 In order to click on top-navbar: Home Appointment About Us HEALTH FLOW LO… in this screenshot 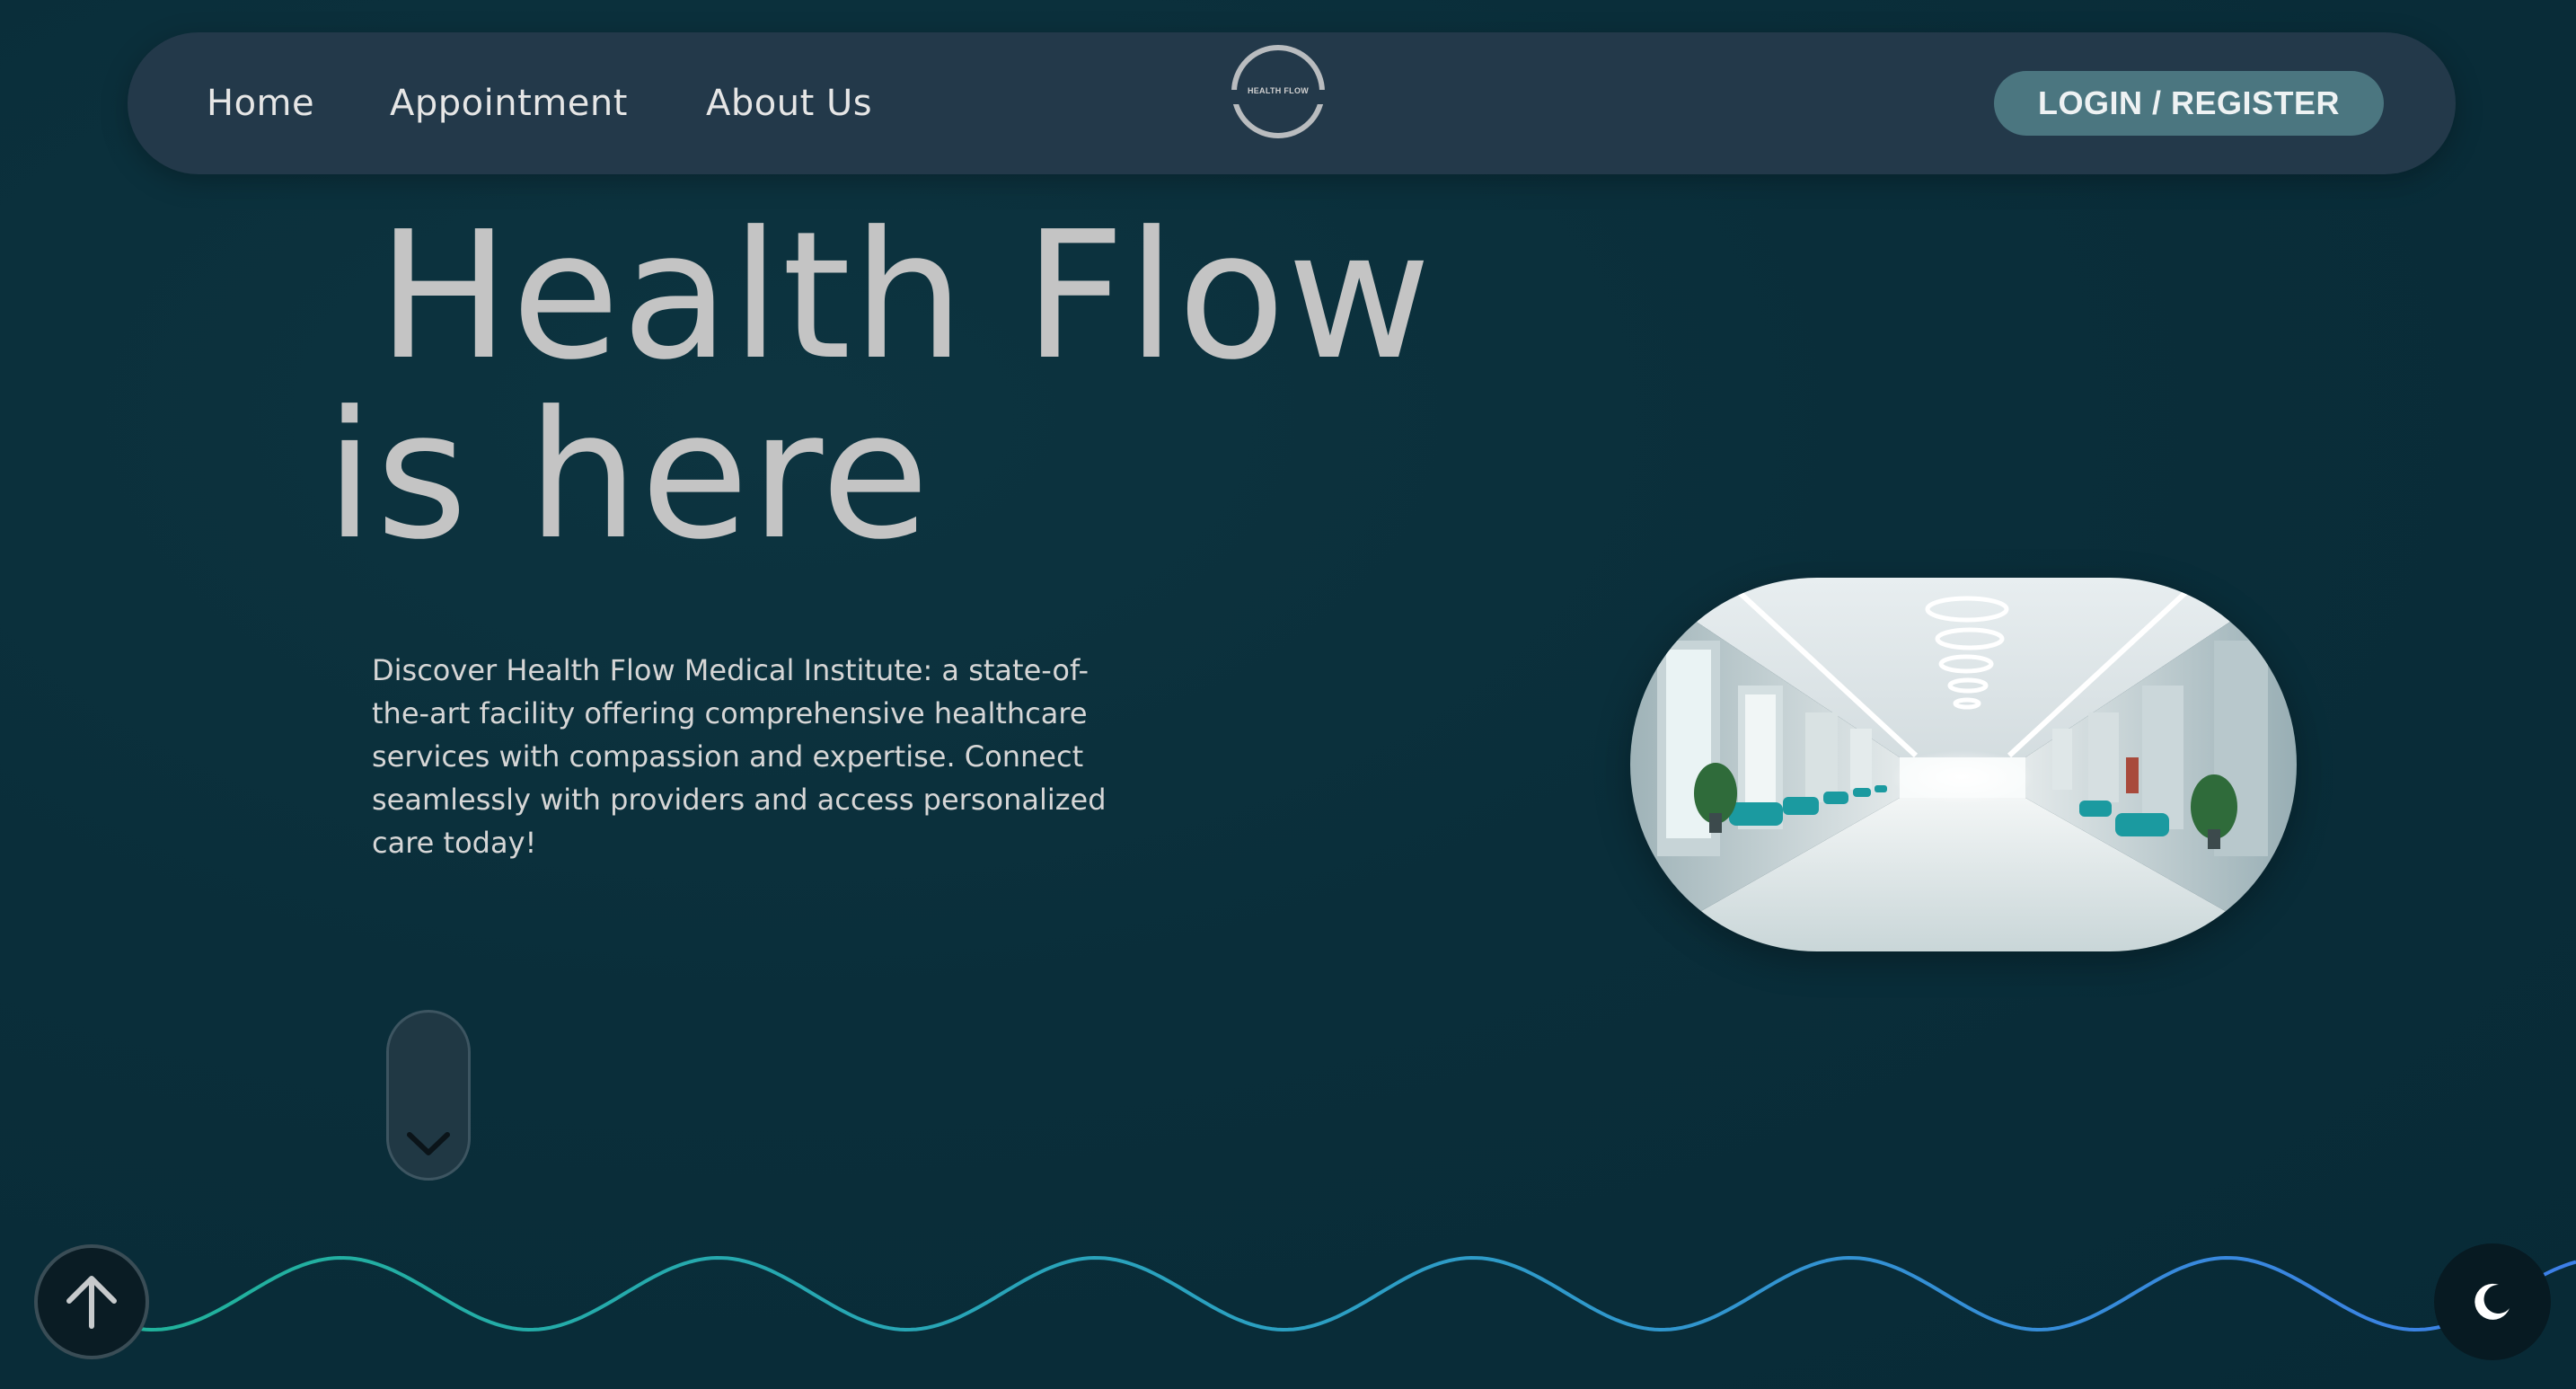, I will do `click(1292, 103)`.